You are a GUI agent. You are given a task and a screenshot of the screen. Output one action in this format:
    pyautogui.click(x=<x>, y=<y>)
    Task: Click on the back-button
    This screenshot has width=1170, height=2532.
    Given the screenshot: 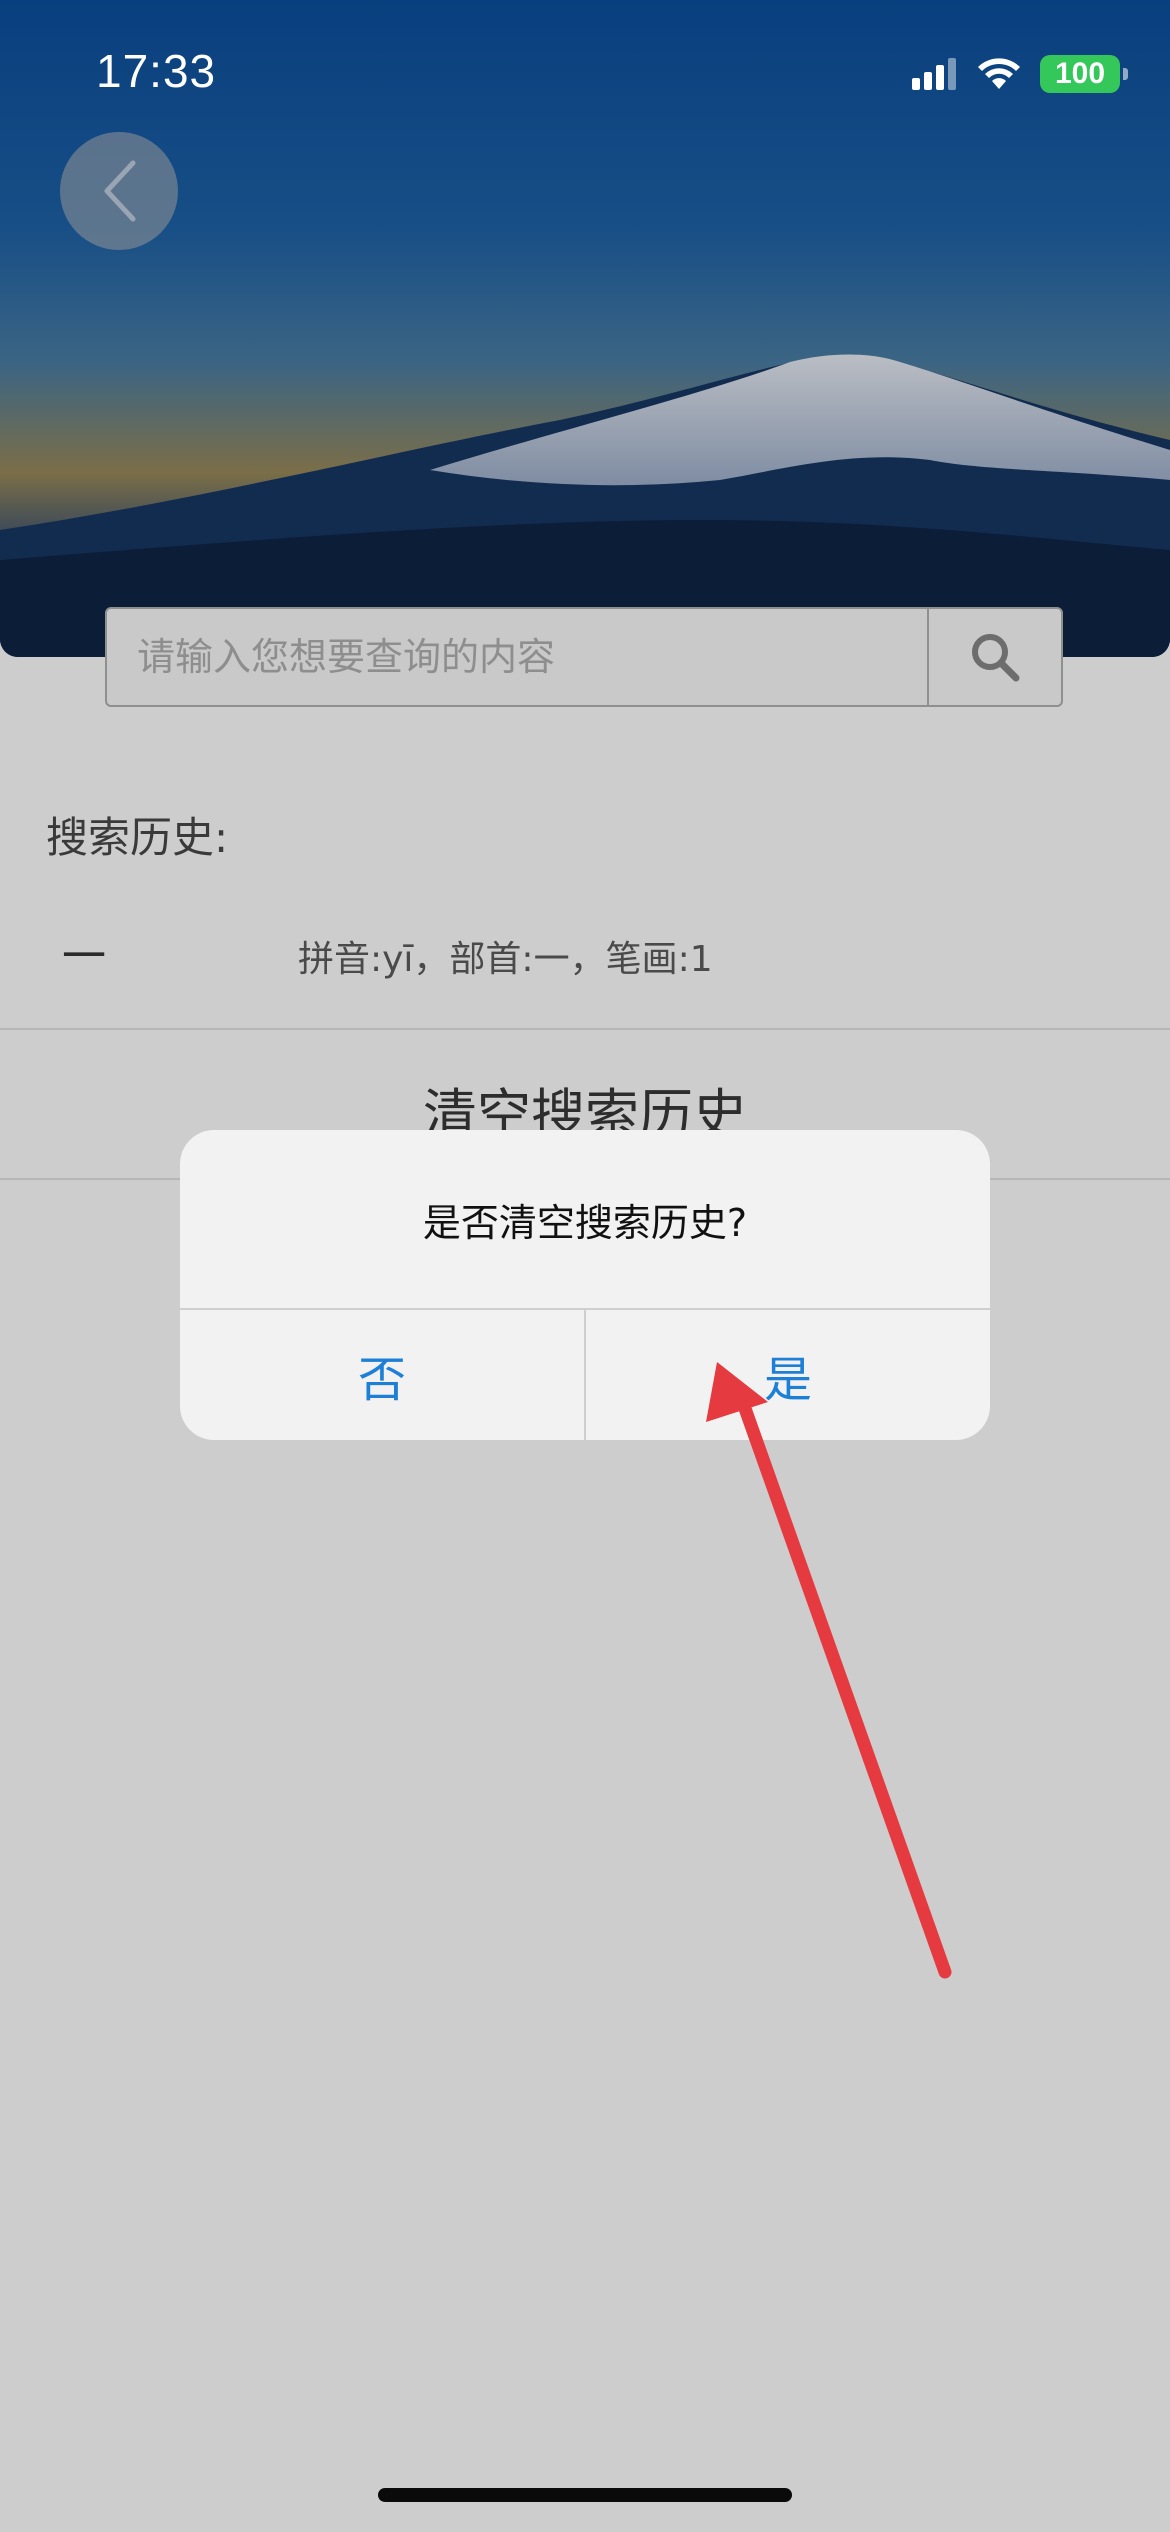 What is the action you would take?
    pyautogui.click(x=119, y=191)
    